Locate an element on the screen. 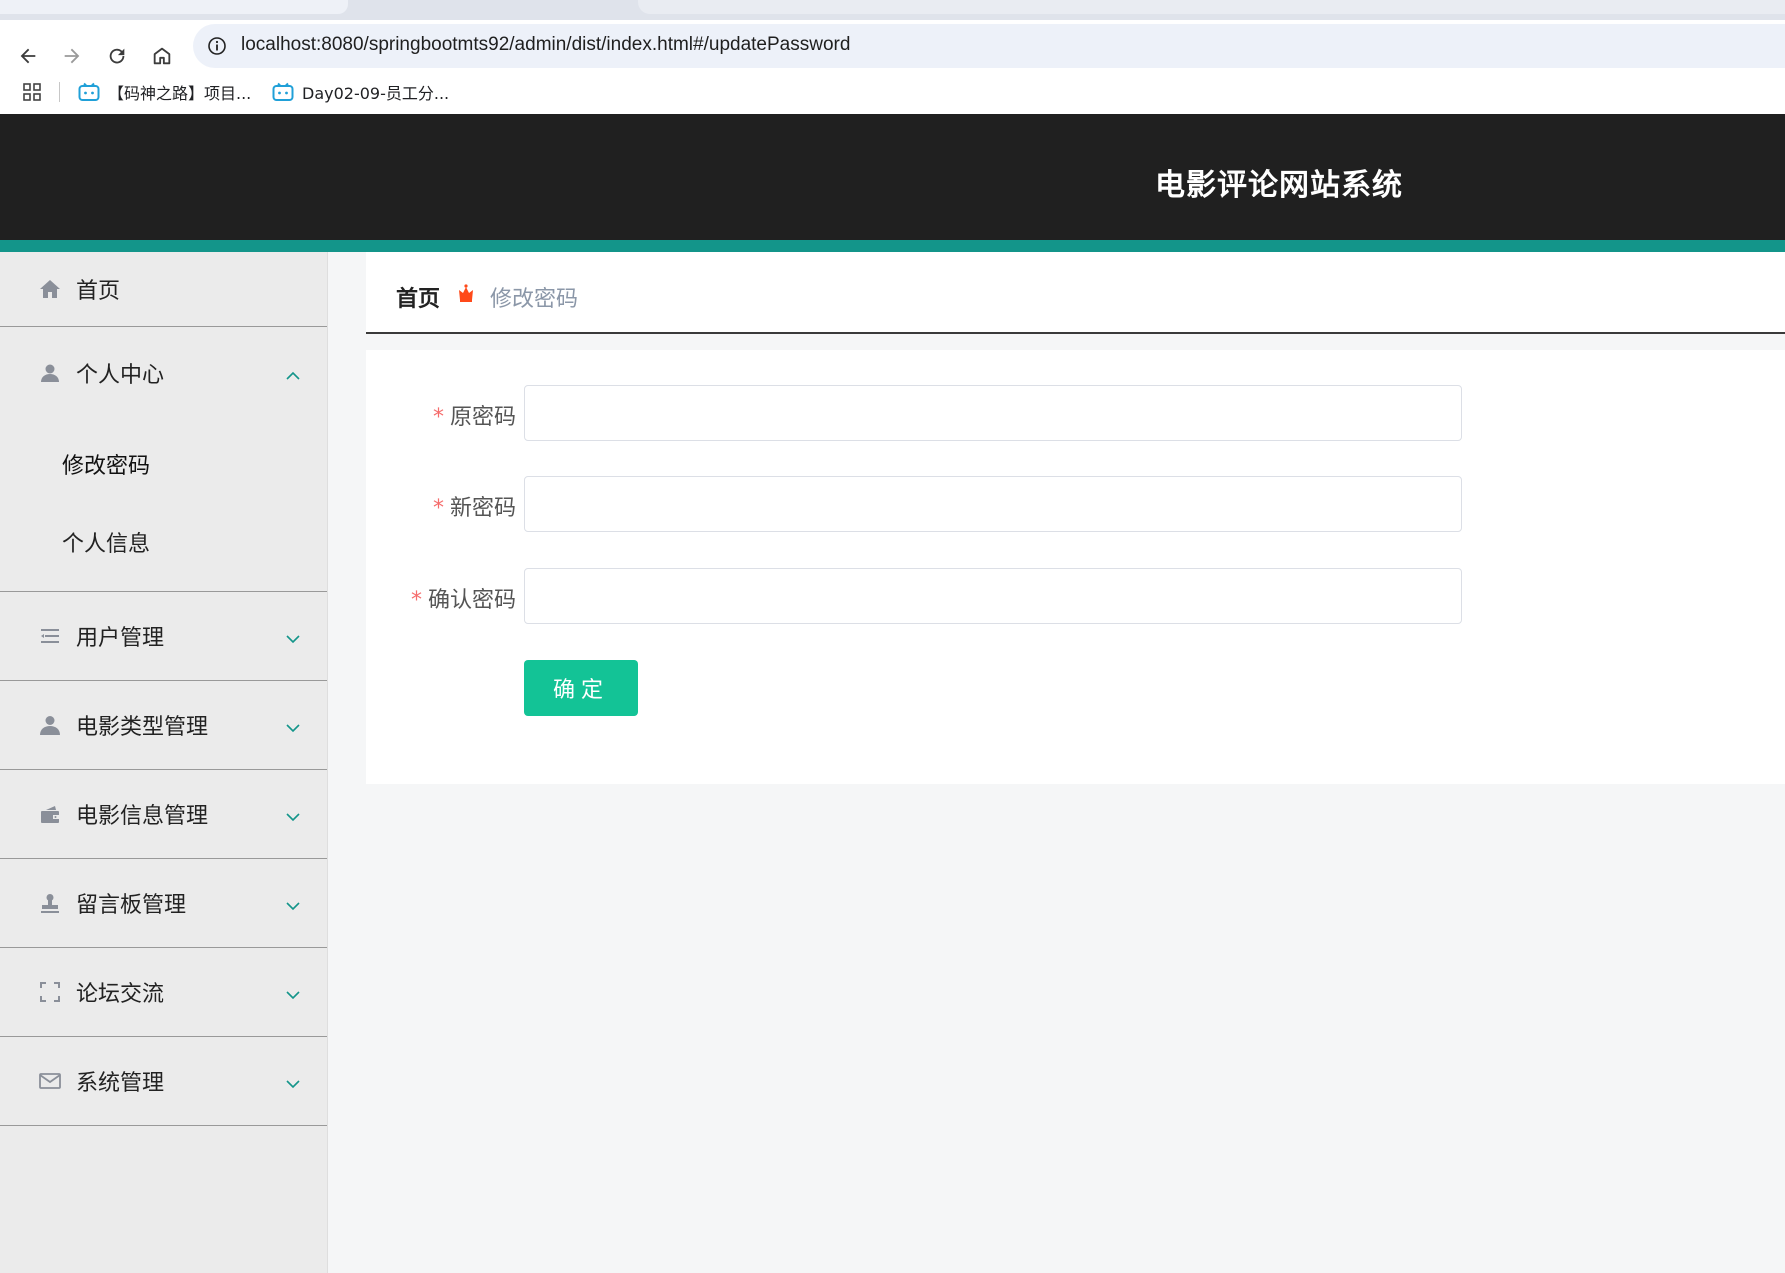 This screenshot has height=1273, width=1785. chevron-up-icon is located at coordinates (293, 373).